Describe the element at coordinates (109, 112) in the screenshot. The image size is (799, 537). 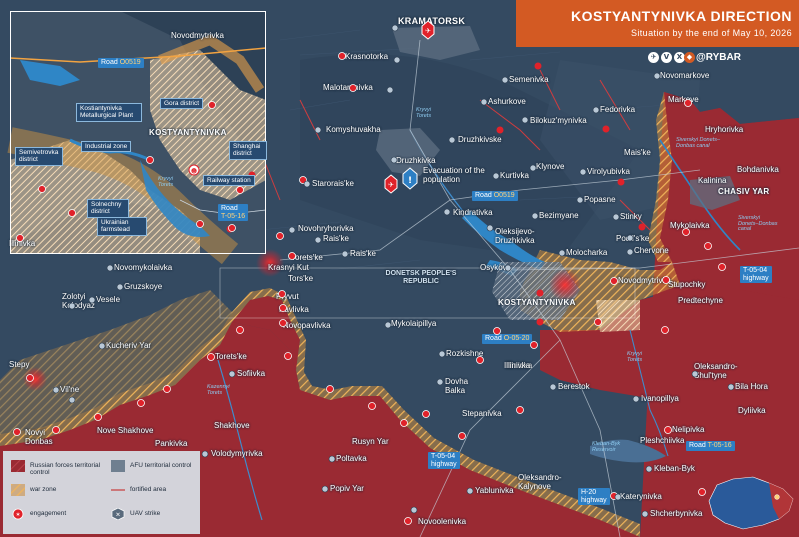
I see `inset-district-tag: Kostiantynivka Metallurgical Plant` at that location.